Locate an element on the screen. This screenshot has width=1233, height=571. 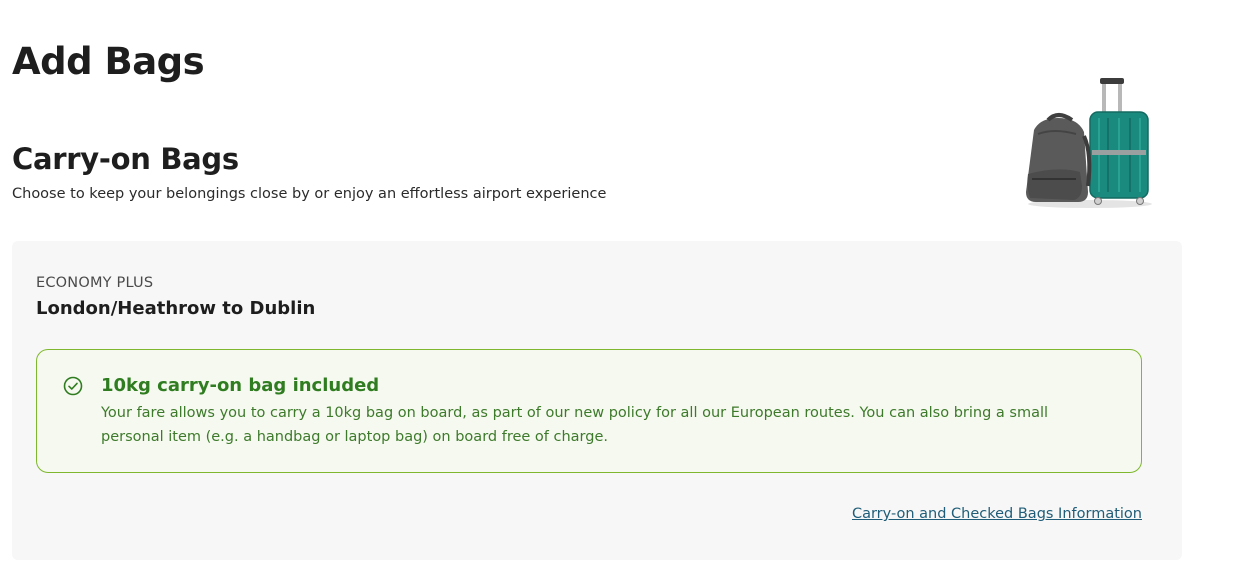
backpack-and-suitcase-icon is located at coordinates (1088, 142).